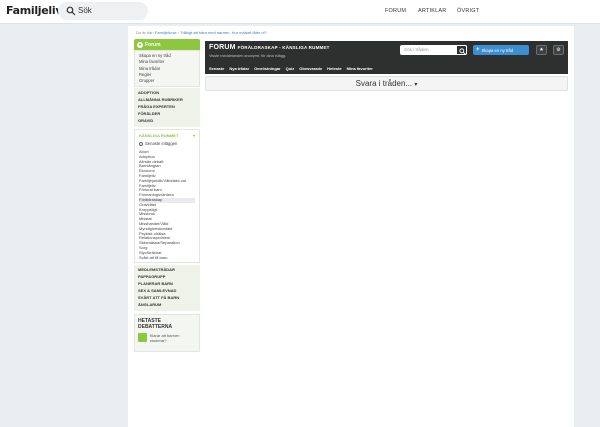 This screenshot has height=427, width=600. What do you see at coordinates (178, 32) in the screenshot?
I see `breadcrumb-sep: ›` at bounding box center [178, 32].